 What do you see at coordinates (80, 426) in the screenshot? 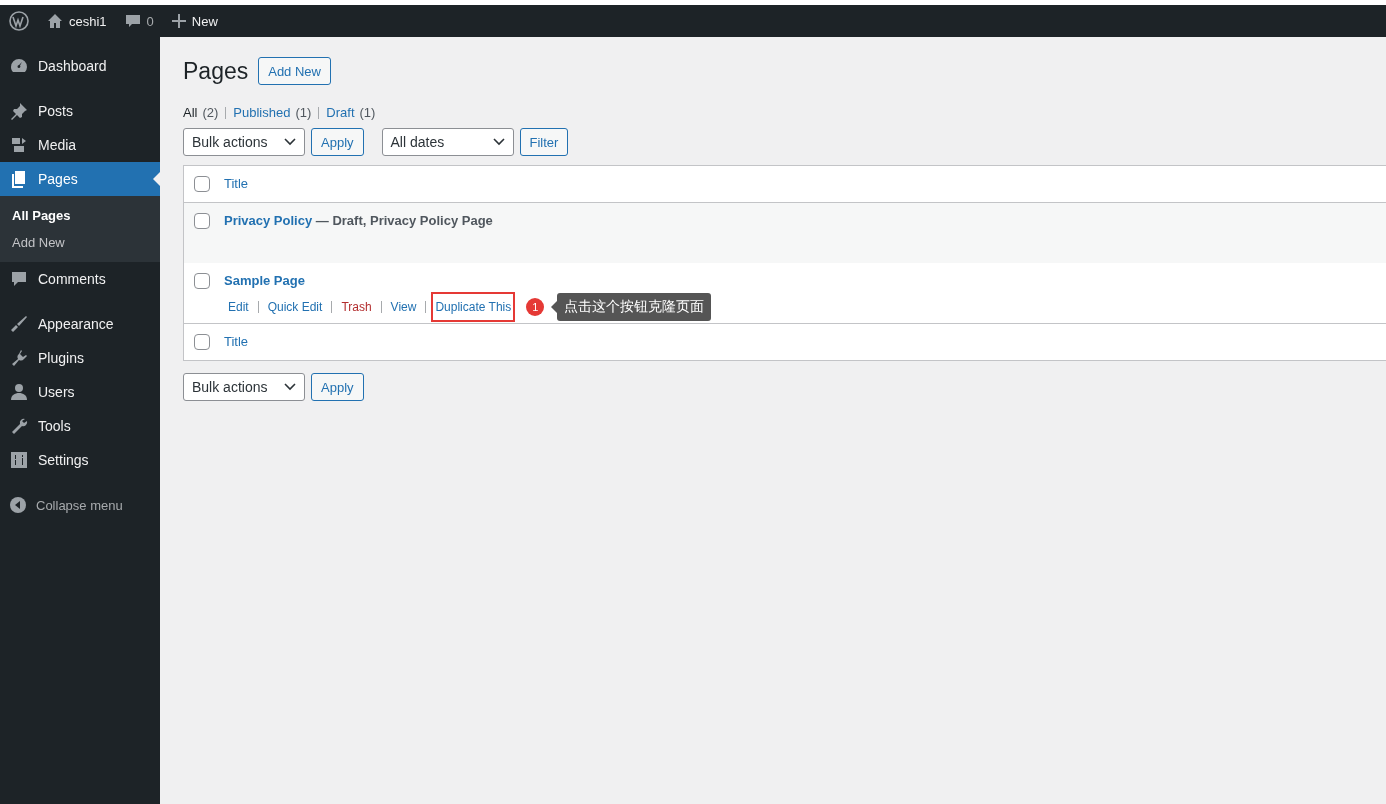
I see `sidebar-menu-item: Tools` at bounding box center [80, 426].